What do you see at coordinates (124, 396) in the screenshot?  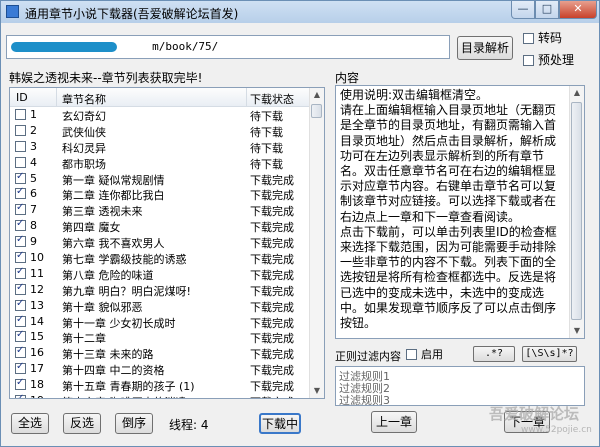 I see `row-chapter-name: 第十六章 咖啡厅内的消遣` at bounding box center [124, 396].